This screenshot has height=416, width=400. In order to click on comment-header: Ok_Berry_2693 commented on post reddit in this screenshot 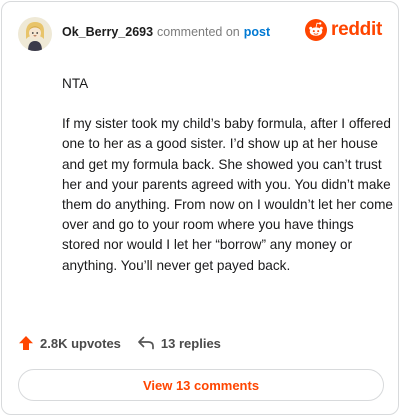, I will do `click(200, 34)`.